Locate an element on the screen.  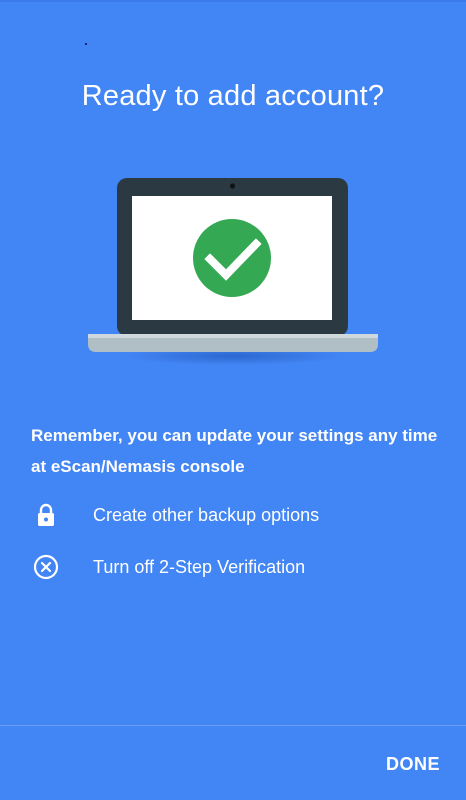
status-bar-strip is located at coordinates (233, 1).